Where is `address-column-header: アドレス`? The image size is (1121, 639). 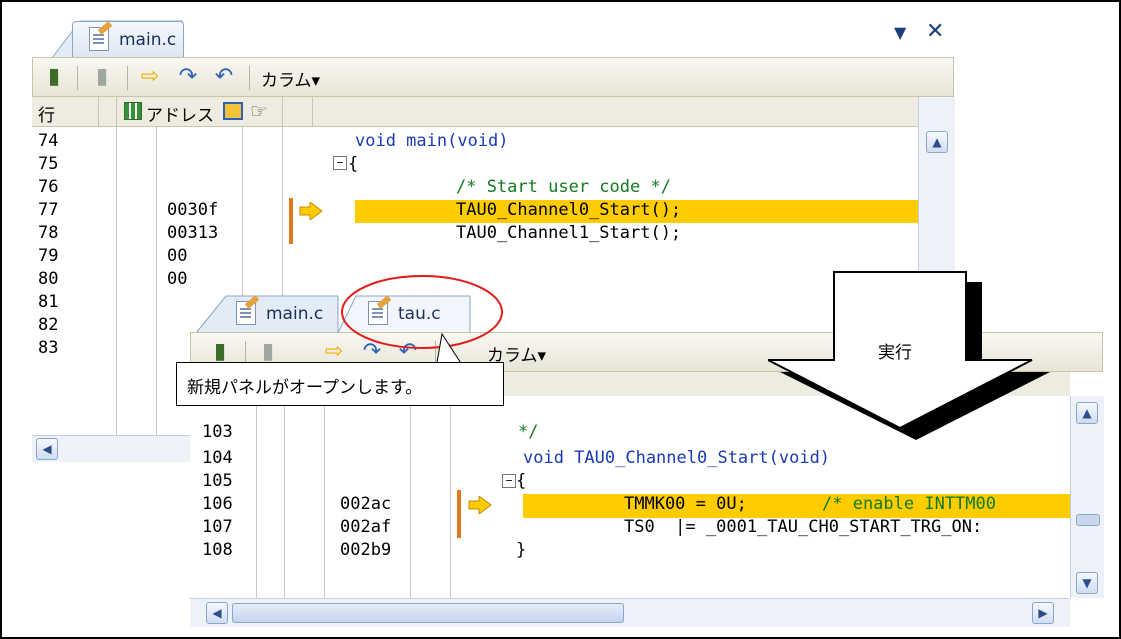 address-column-header: アドレス is located at coordinates (180, 116).